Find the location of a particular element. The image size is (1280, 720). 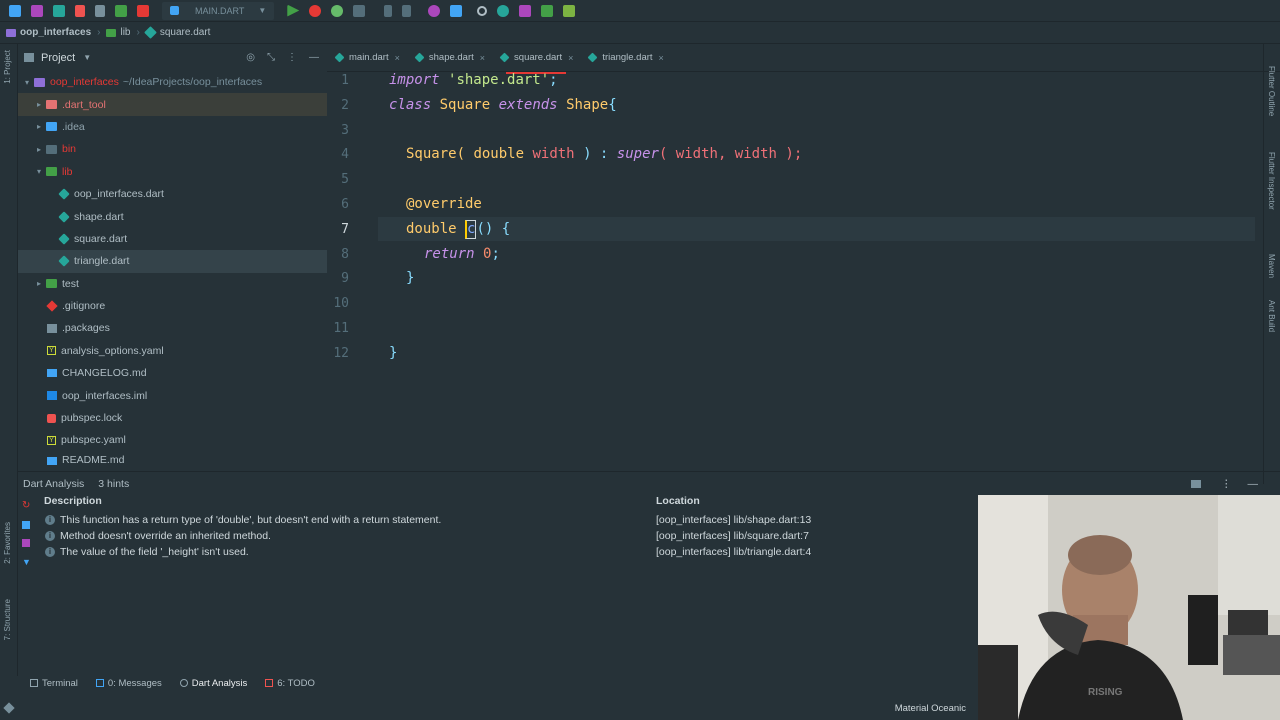

breadcrumb-folder: lib › is located at coordinates (123, 32).